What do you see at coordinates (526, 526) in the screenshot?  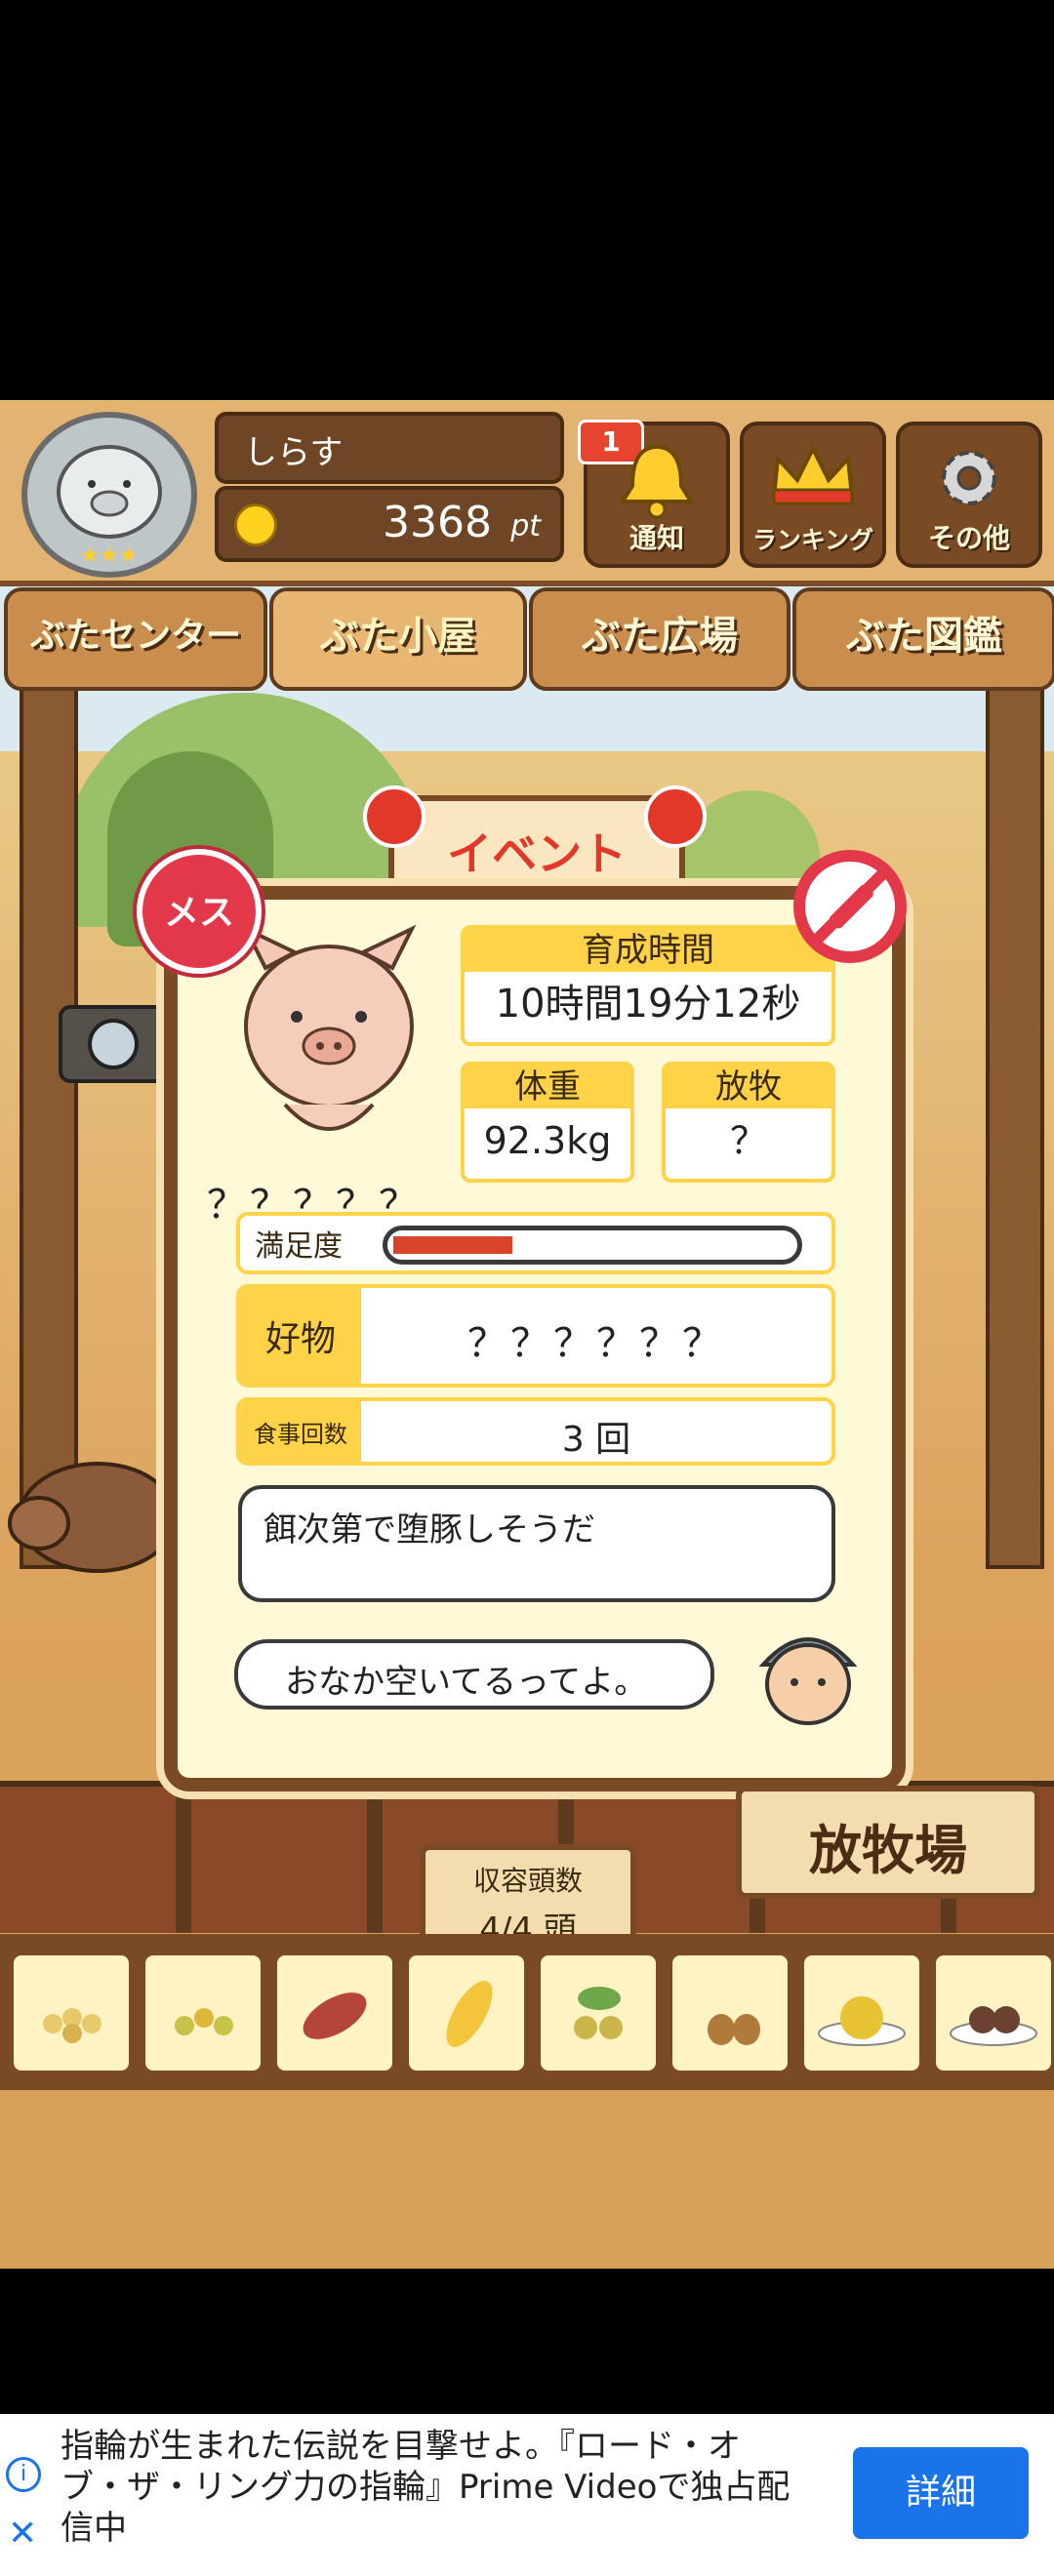 I see `points-unit: pt` at bounding box center [526, 526].